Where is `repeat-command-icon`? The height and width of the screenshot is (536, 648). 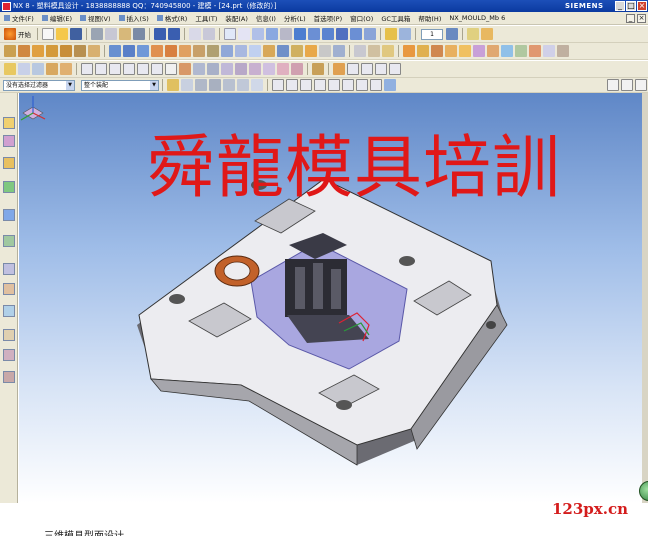
repeat-command-icon is located at coordinates (209, 34).